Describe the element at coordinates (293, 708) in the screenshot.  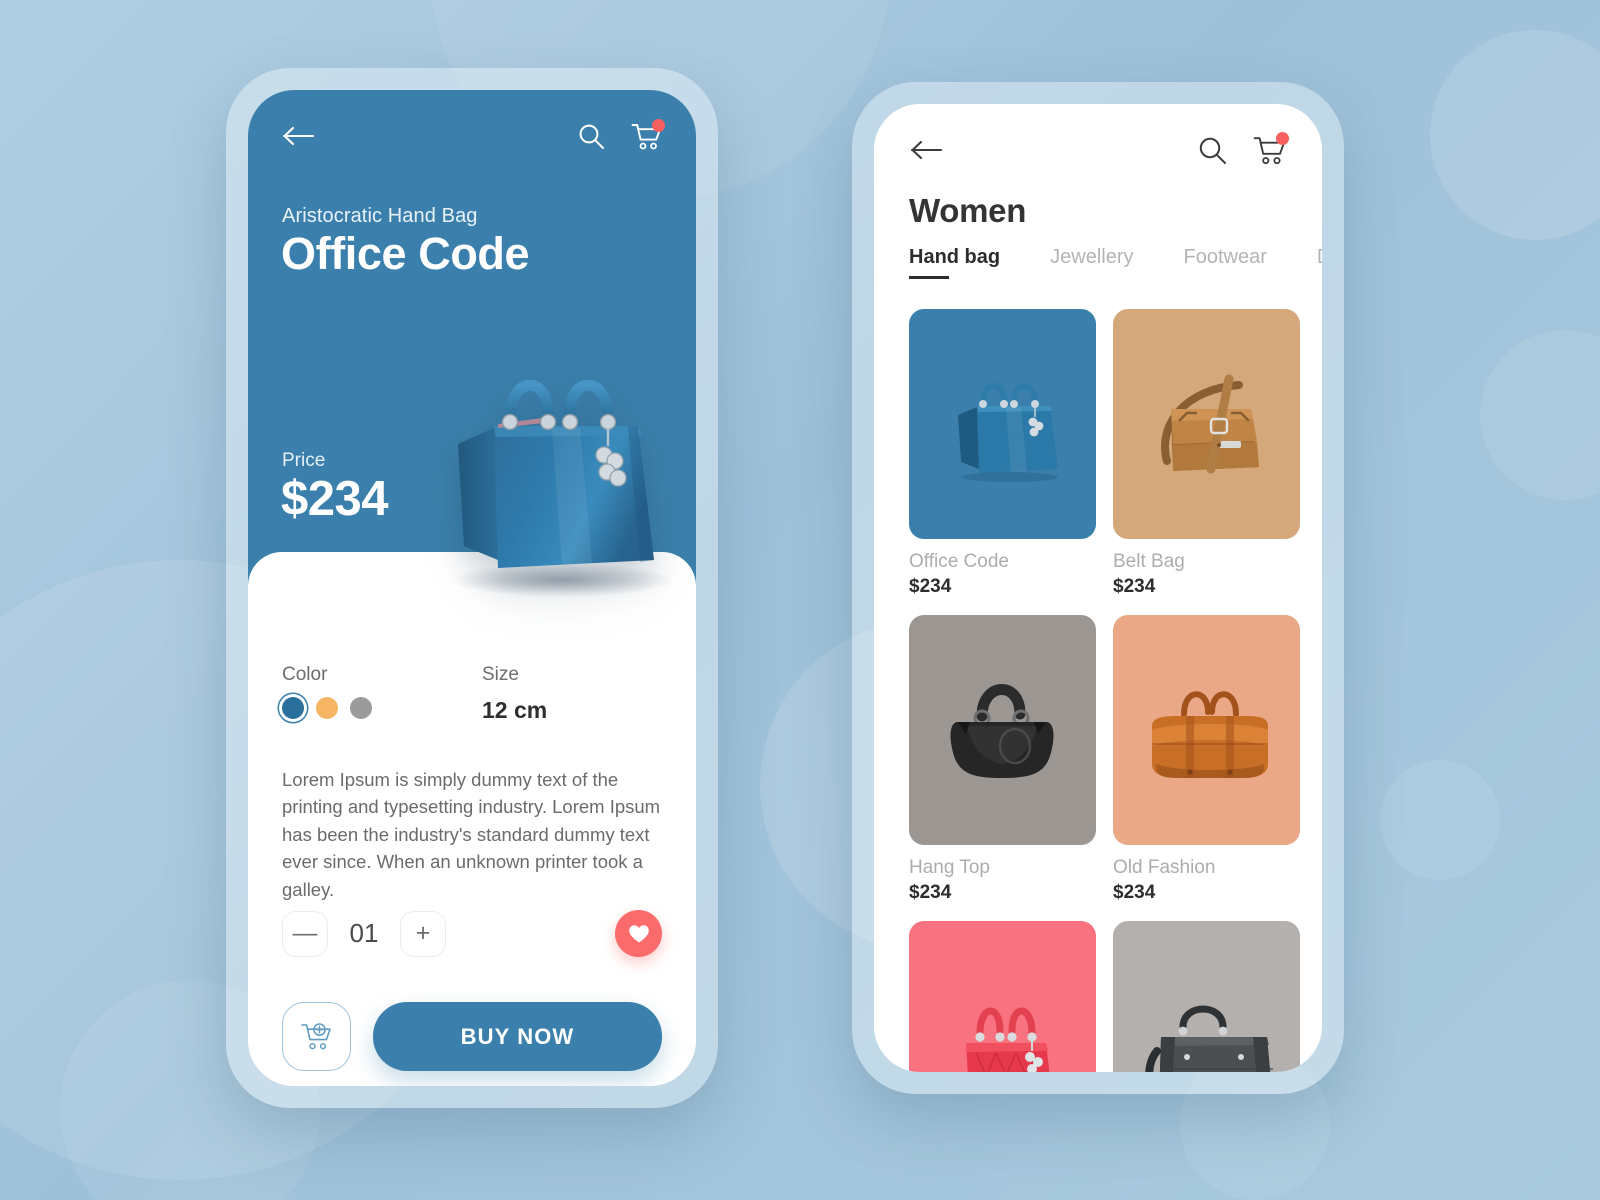
I see `color-swatch-blue-selected` at that location.